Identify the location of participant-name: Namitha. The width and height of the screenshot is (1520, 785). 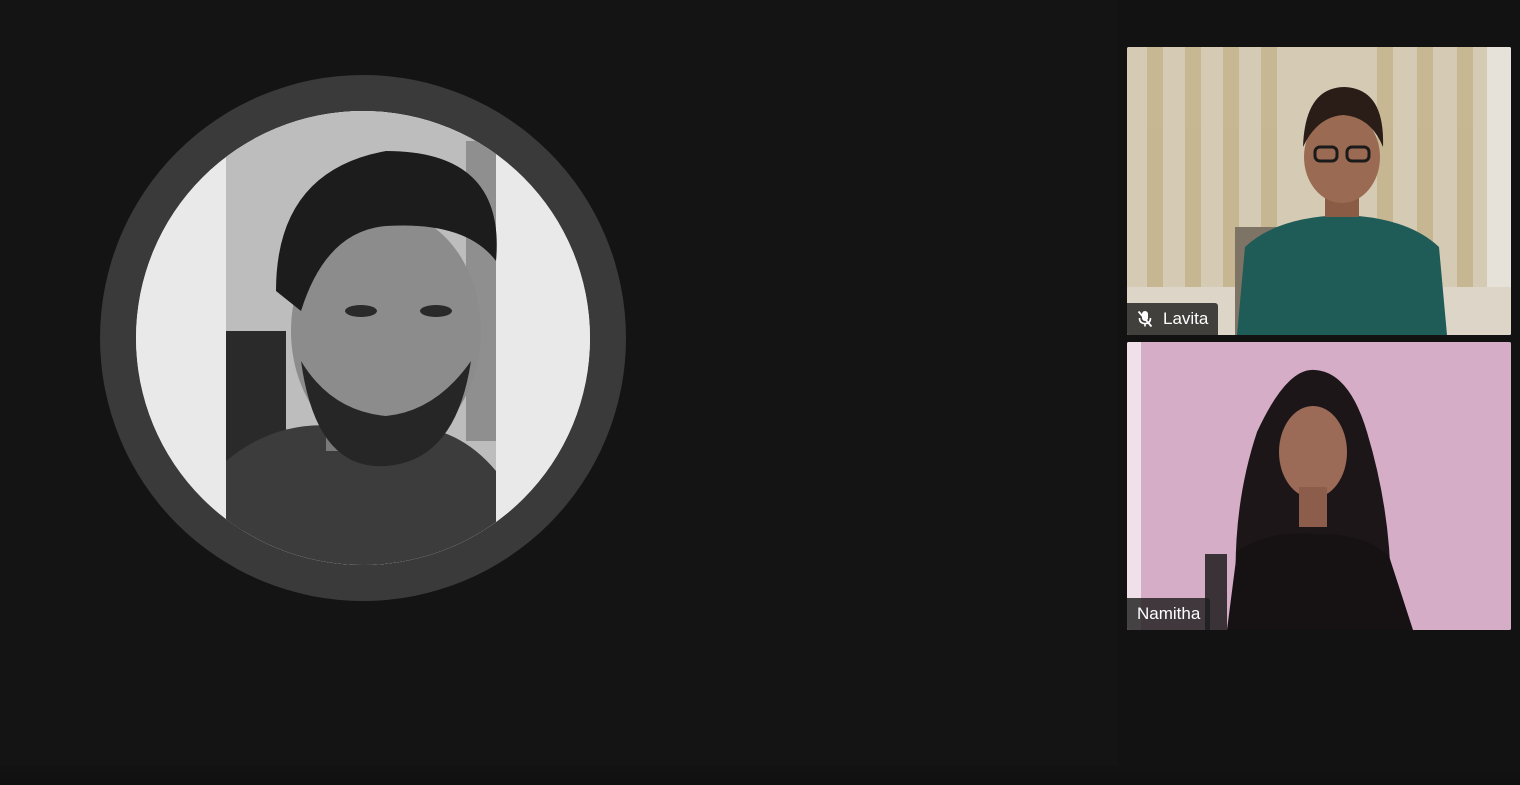
(1169, 613).